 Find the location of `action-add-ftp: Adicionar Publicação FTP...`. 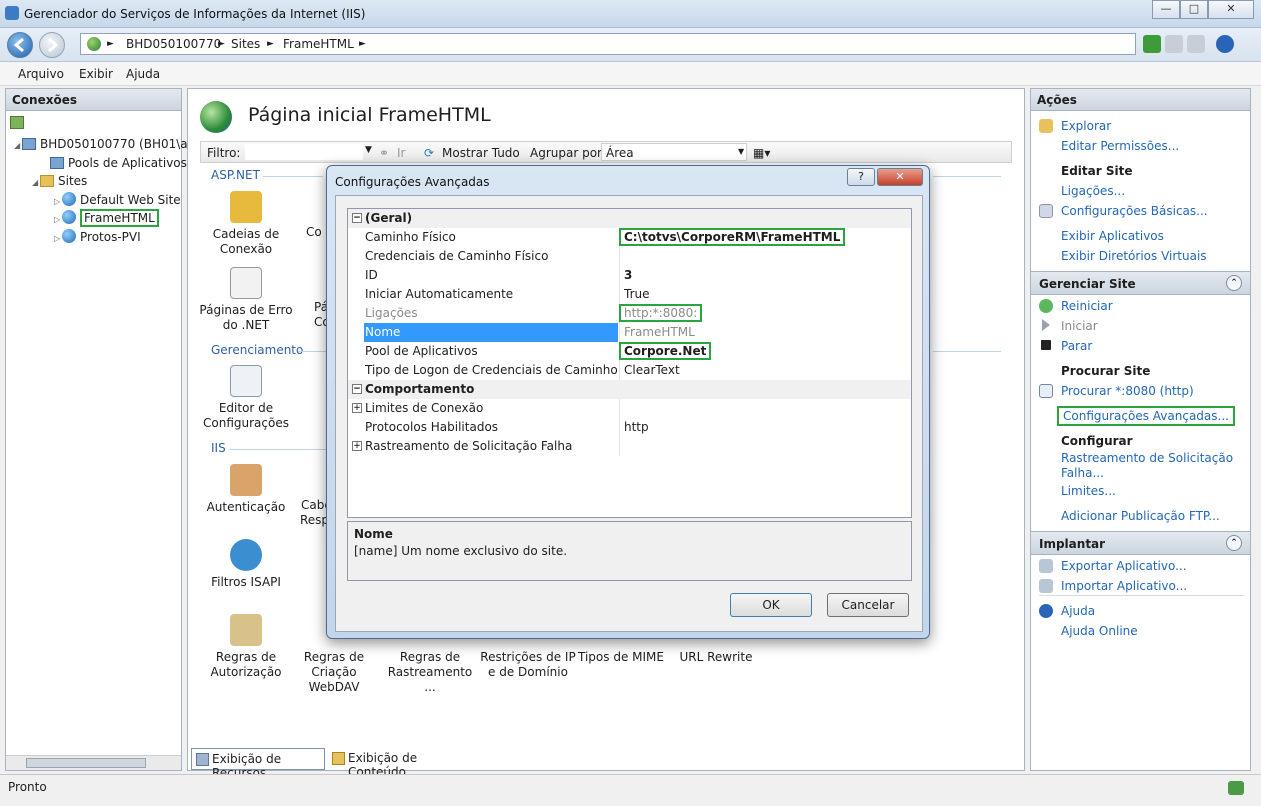

action-add-ftp: Adicionar Publicação FTP... is located at coordinates (1140, 516).